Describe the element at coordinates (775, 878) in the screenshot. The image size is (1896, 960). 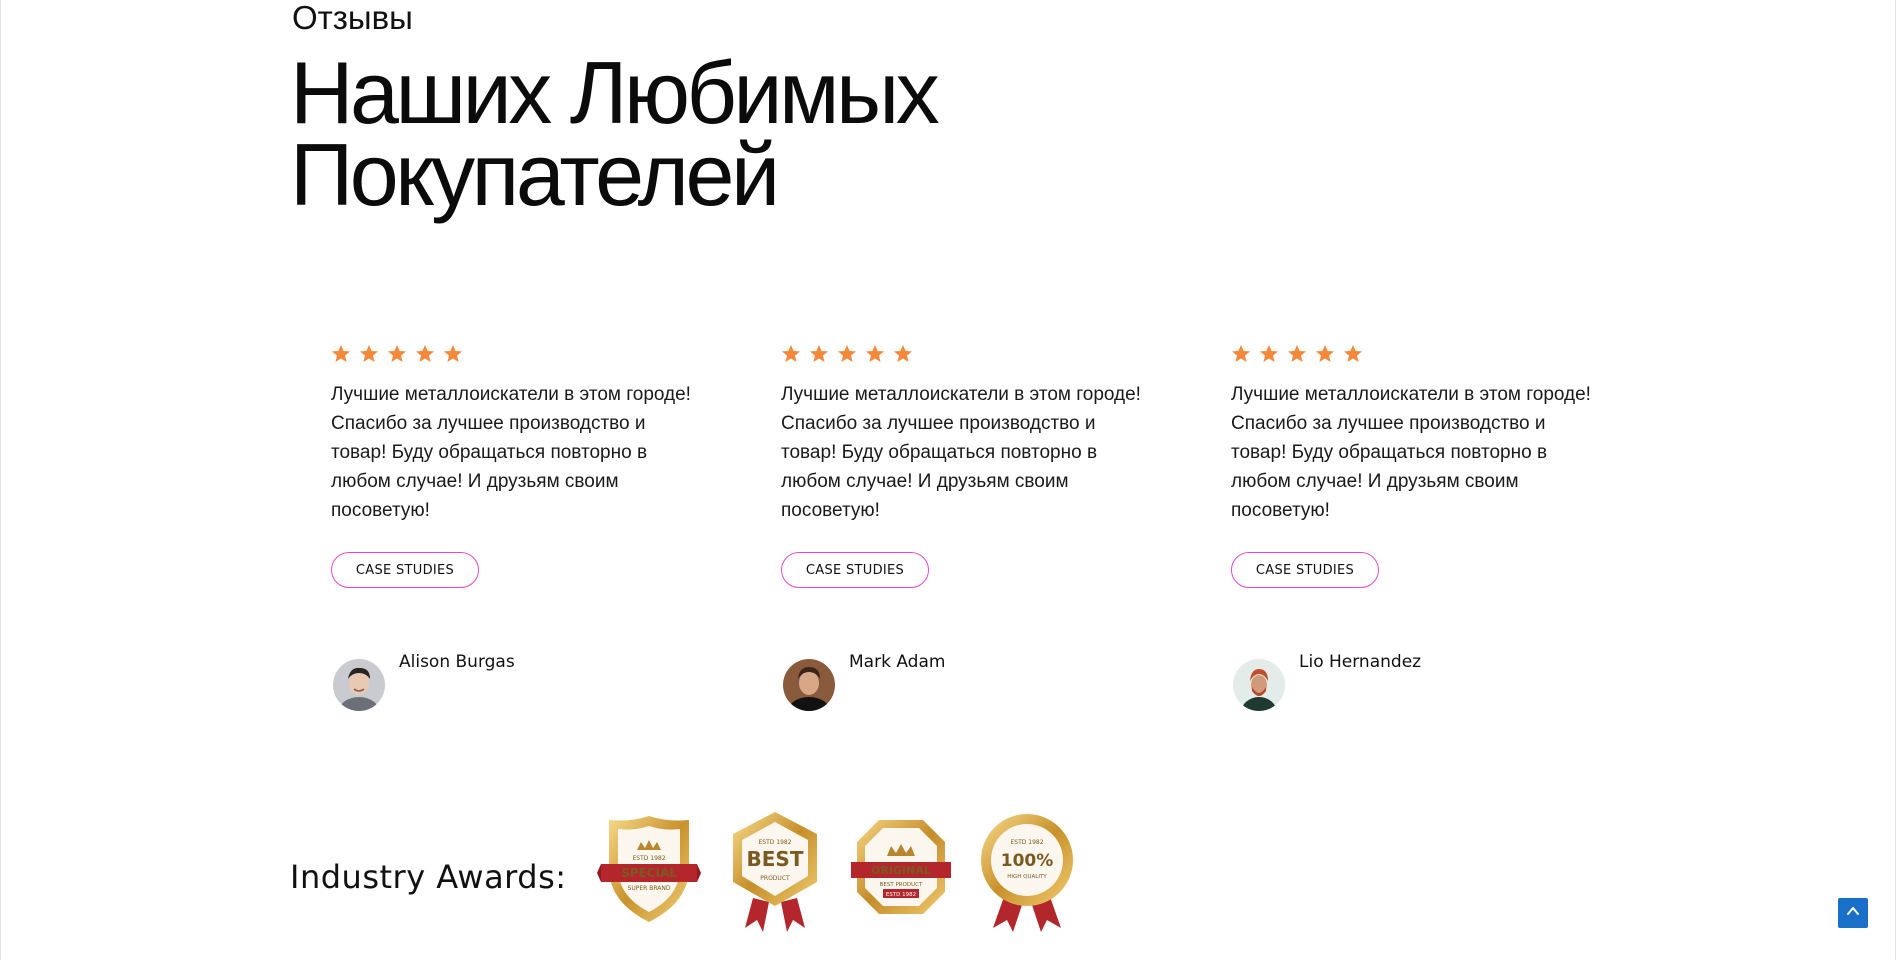
I see `badge-sub-text: PRODUCT` at that location.